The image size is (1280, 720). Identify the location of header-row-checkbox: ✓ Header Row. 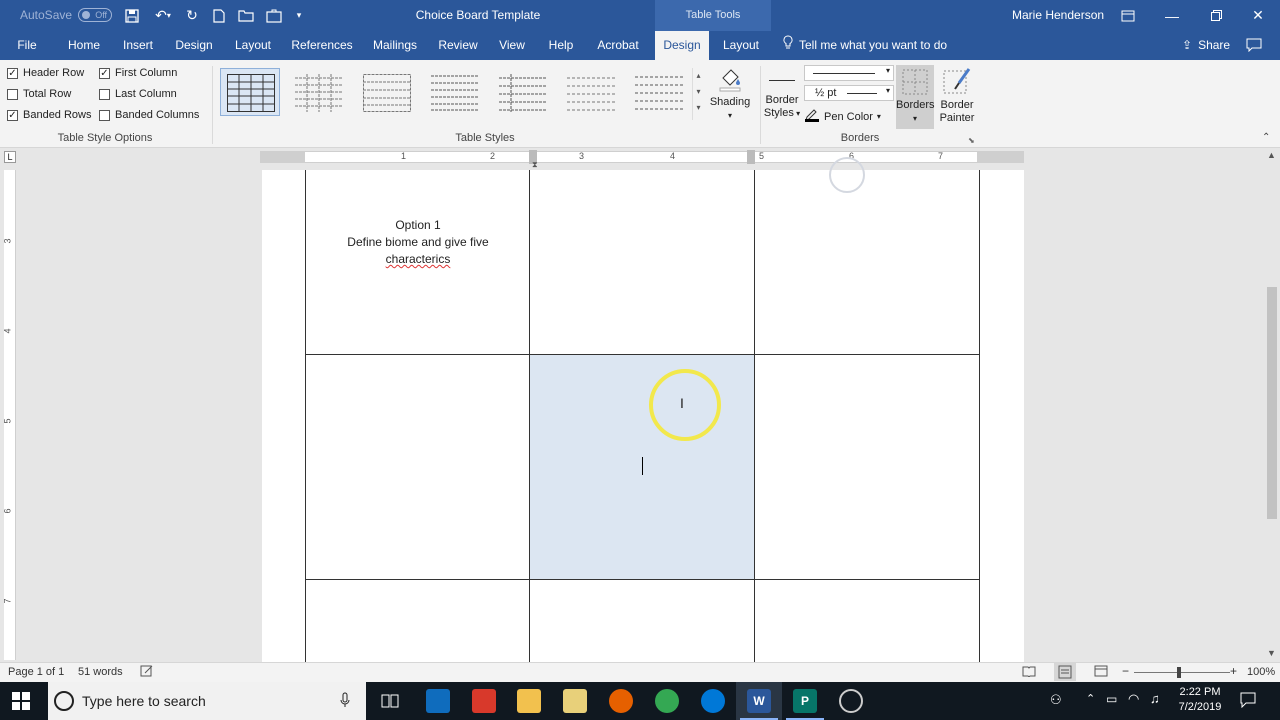
(45, 73).